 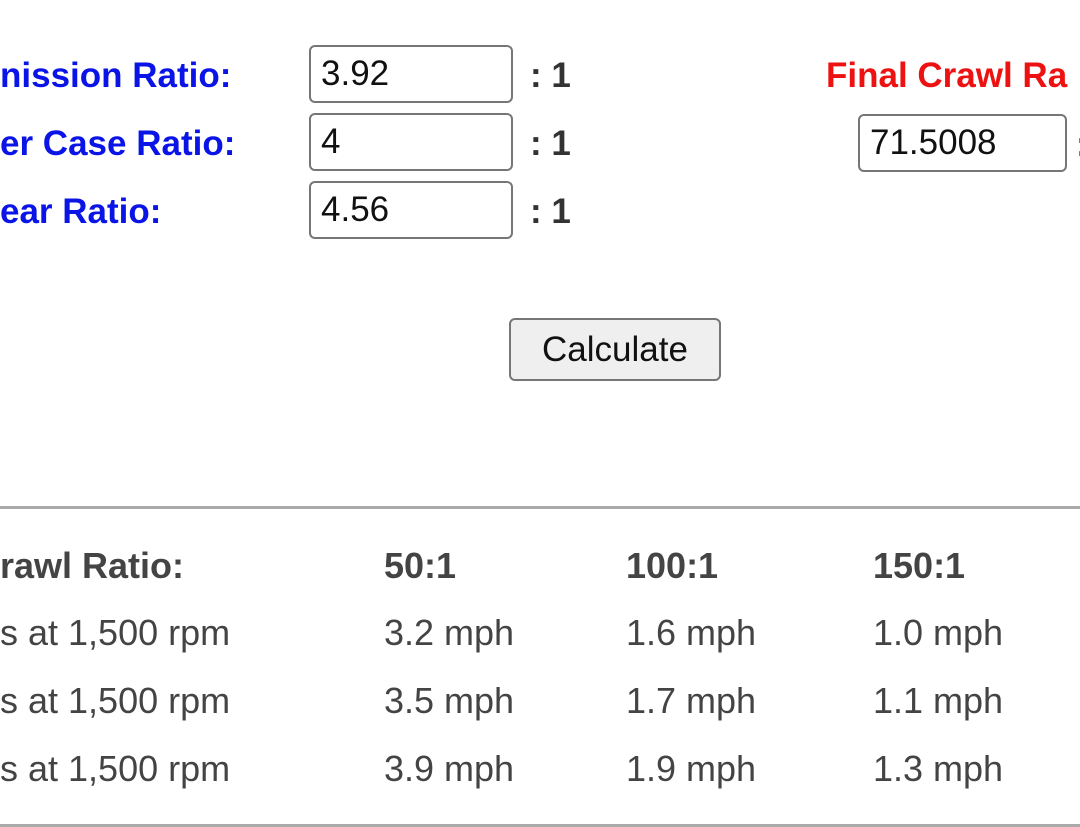 I want to click on final-crawl-ratio-label: Final Crawl Ra, so click(x=947, y=75).